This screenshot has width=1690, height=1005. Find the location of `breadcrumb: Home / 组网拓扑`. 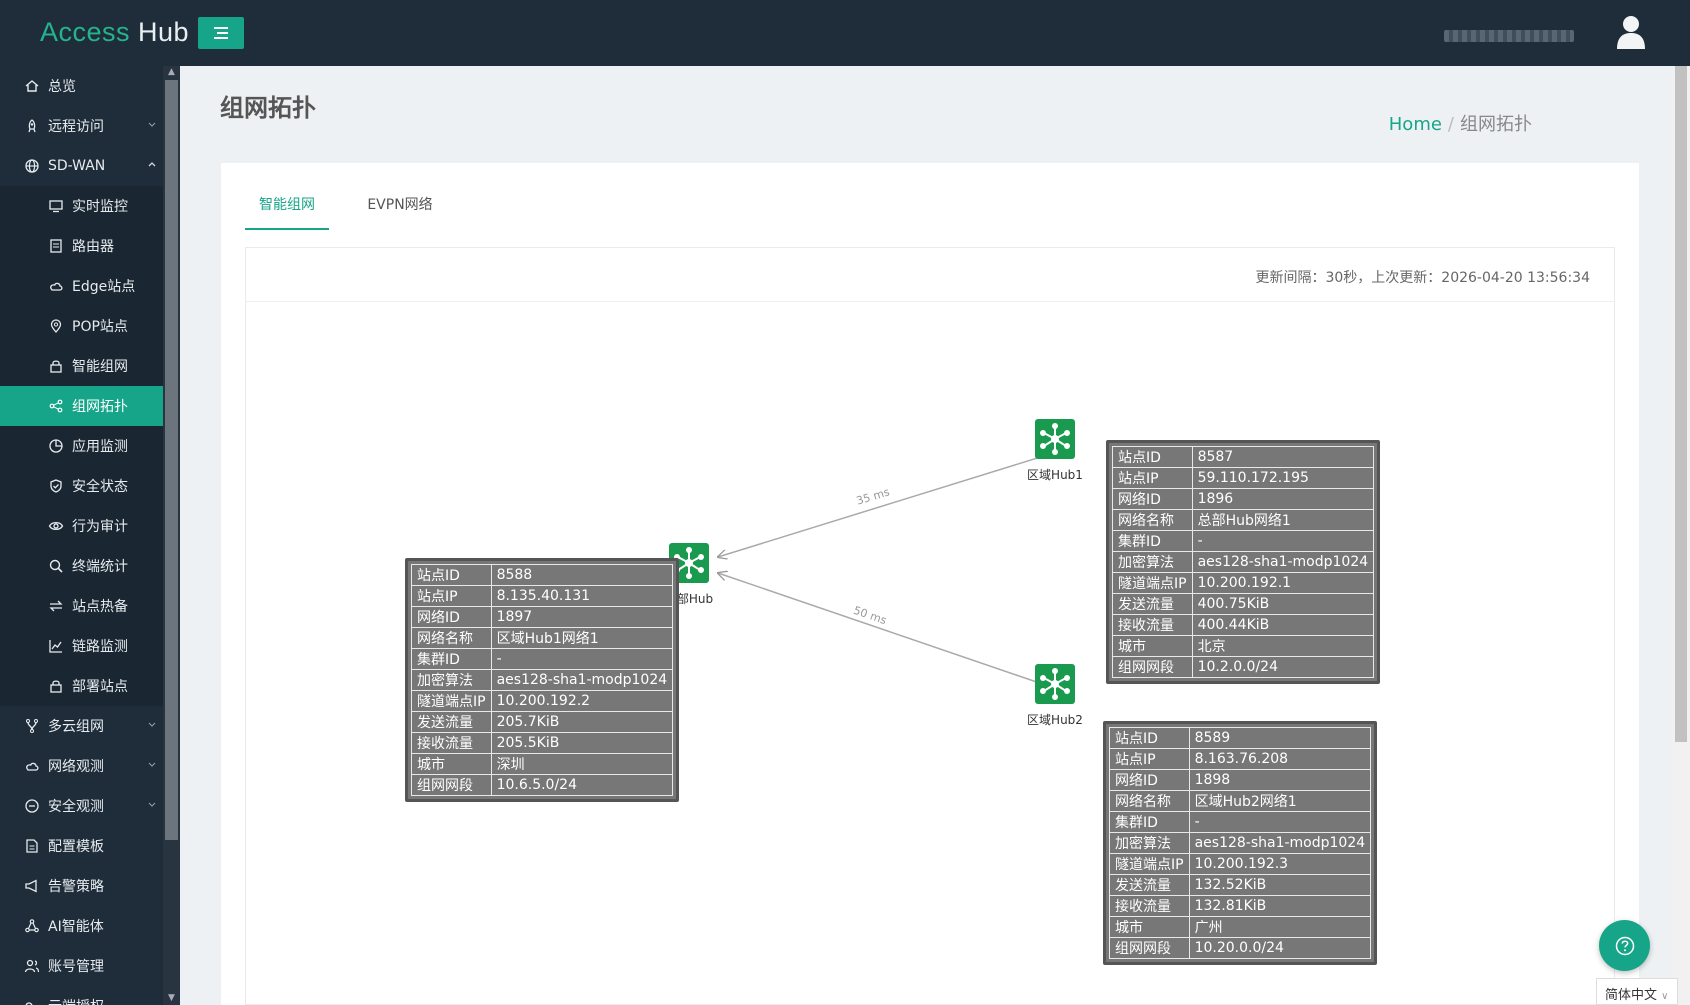

breadcrumb: Home / 组网拓扑 is located at coordinates (1460, 123).